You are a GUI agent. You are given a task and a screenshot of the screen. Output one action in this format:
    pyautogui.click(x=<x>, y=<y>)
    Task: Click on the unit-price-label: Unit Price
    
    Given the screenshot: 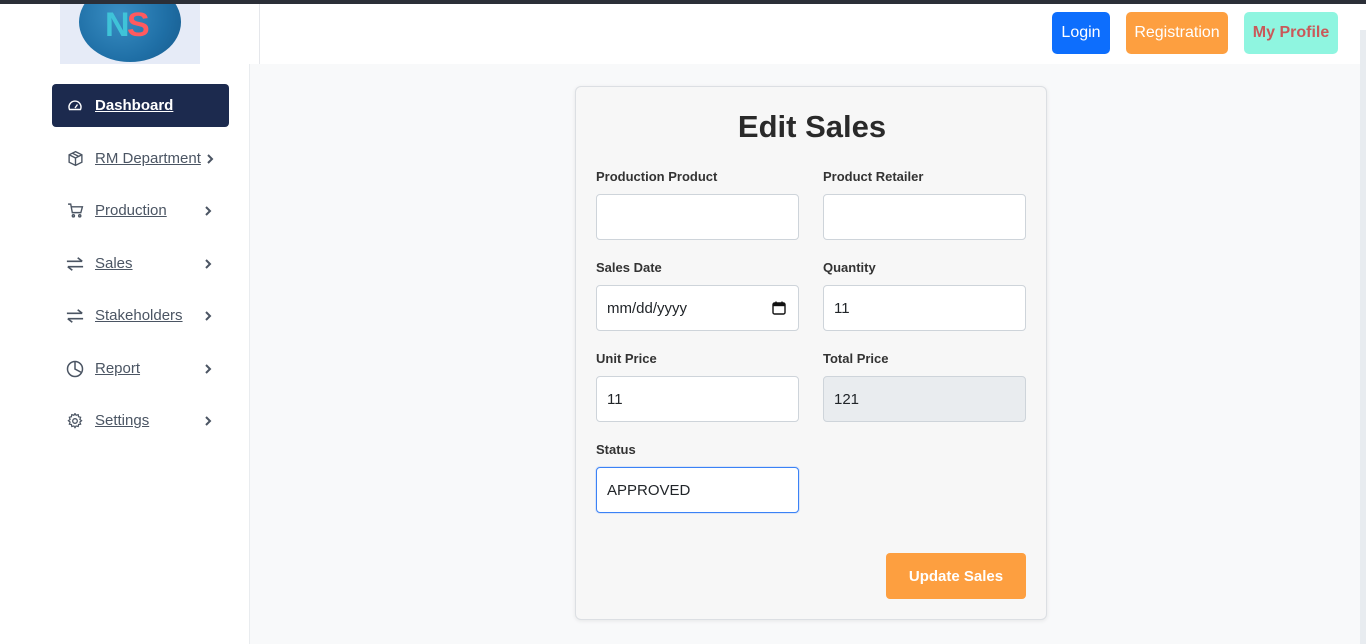 What is the action you would take?
    pyautogui.click(x=626, y=358)
    